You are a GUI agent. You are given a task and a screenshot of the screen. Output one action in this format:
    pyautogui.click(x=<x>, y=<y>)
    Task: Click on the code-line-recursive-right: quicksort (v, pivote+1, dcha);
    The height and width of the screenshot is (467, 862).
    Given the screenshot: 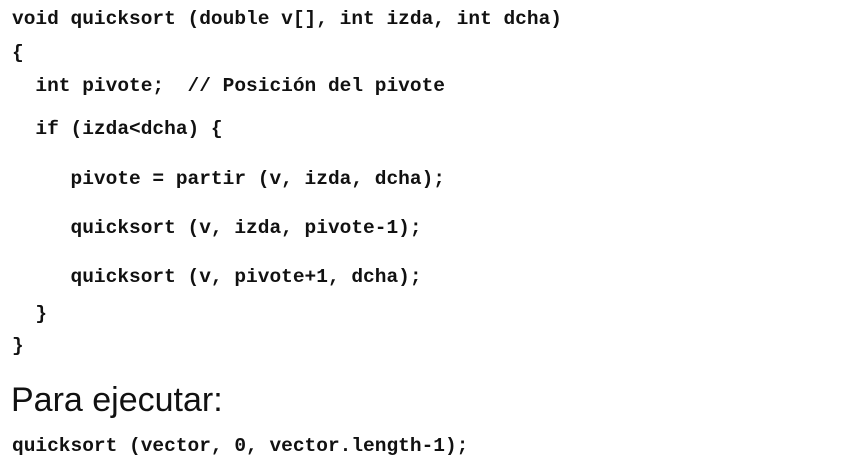 What is the action you would take?
    pyautogui.click(x=217, y=277)
    